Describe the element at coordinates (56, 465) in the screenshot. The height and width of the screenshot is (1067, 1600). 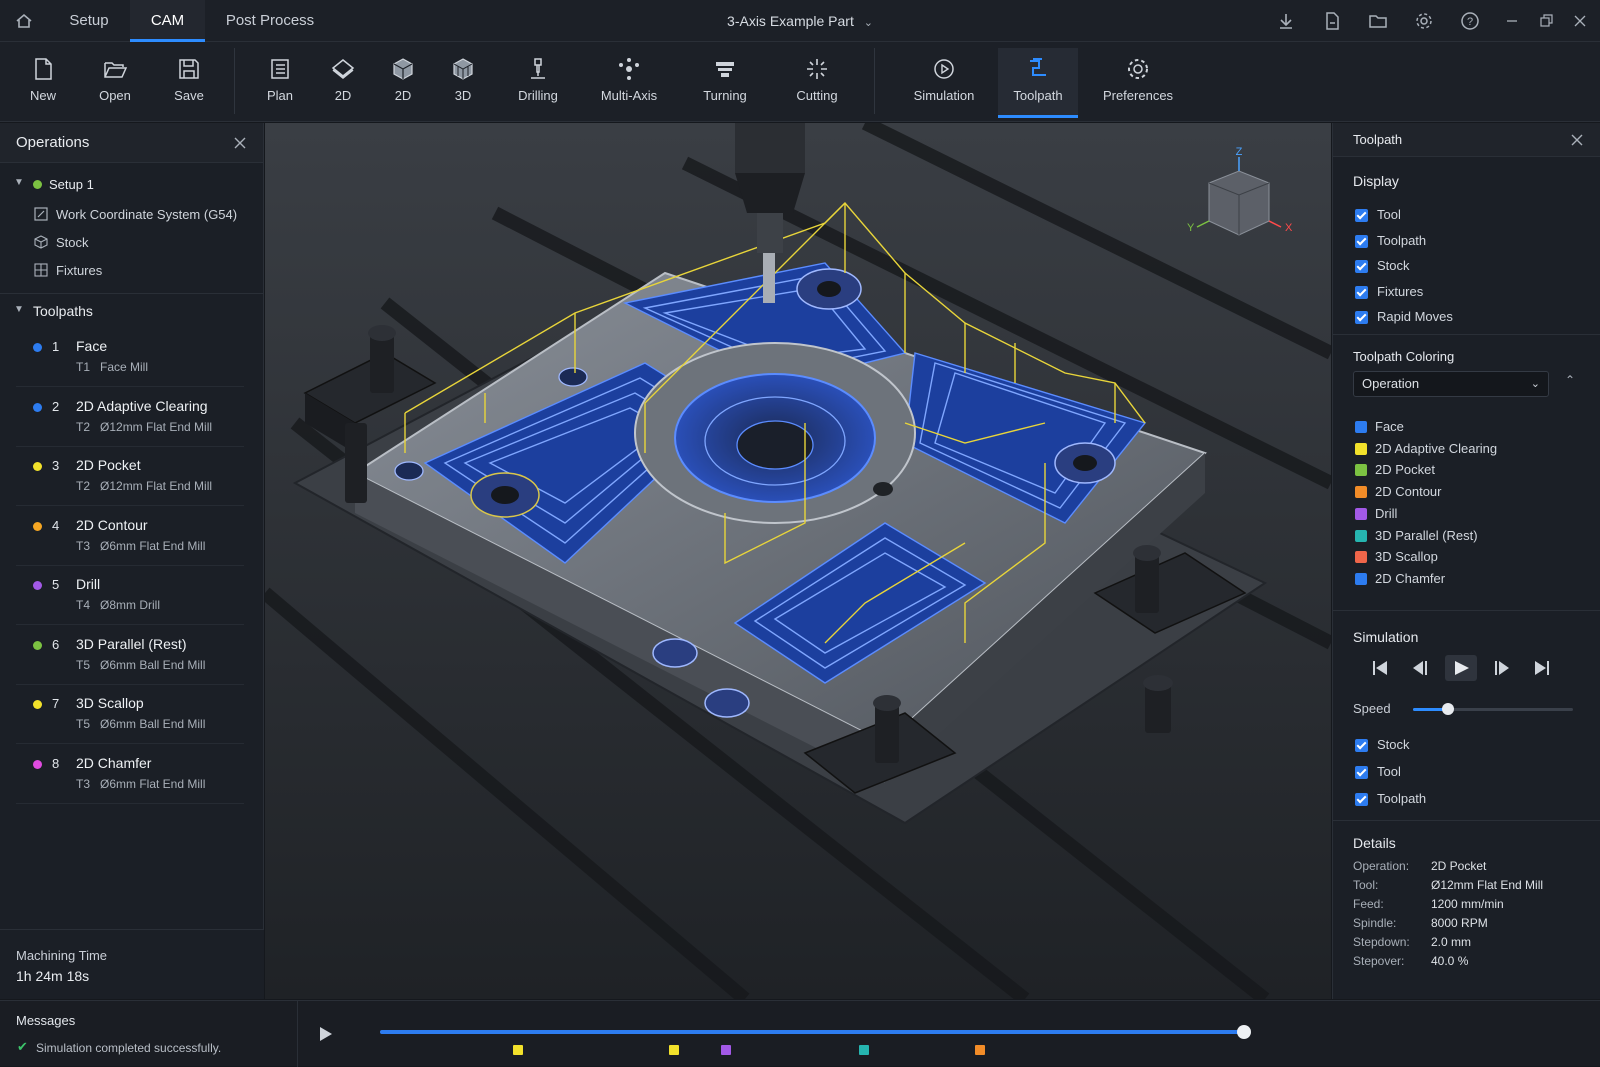
I see `operation-number: 3` at that location.